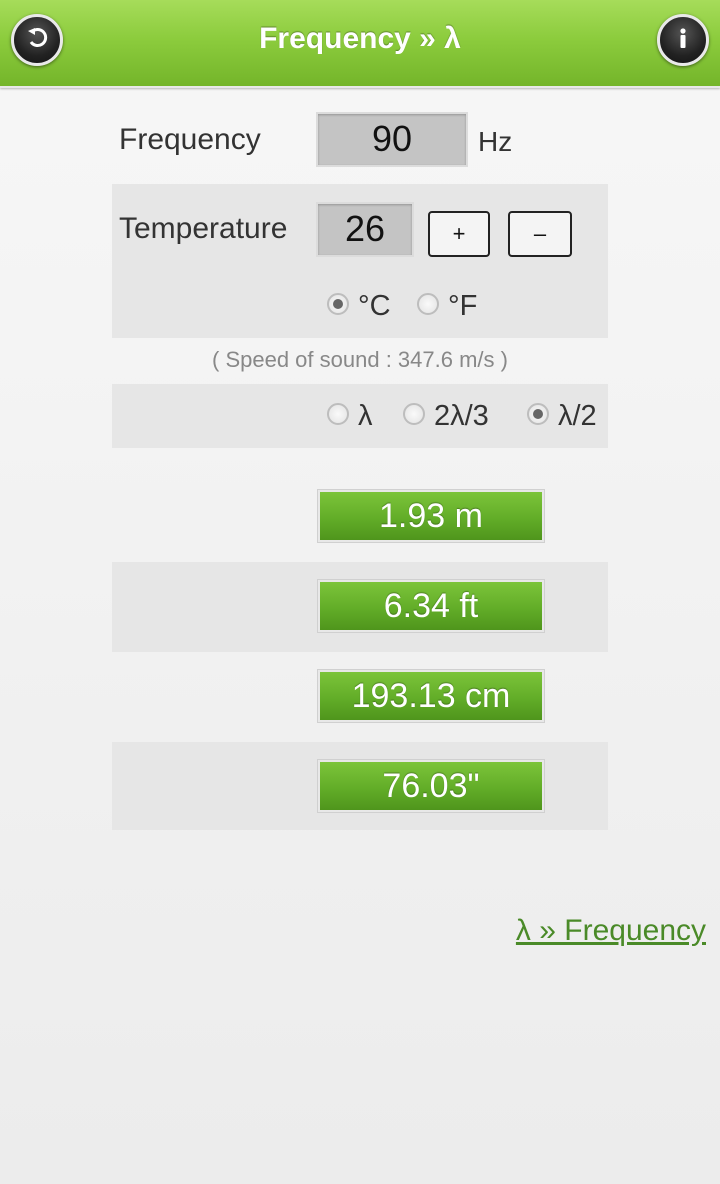  What do you see at coordinates (360, 38) in the screenshot?
I see `page-title: Frequency » λ` at bounding box center [360, 38].